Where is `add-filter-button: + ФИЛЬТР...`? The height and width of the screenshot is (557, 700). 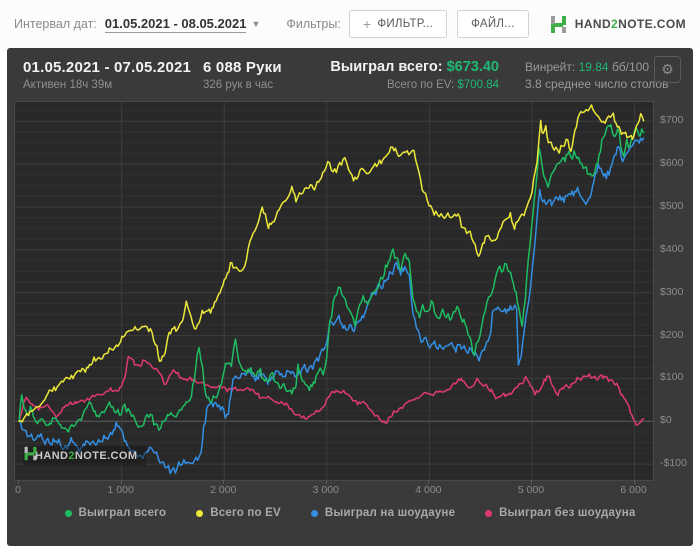 add-filter-button: + ФИЛЬТР... is located at coordinates (398, 24).